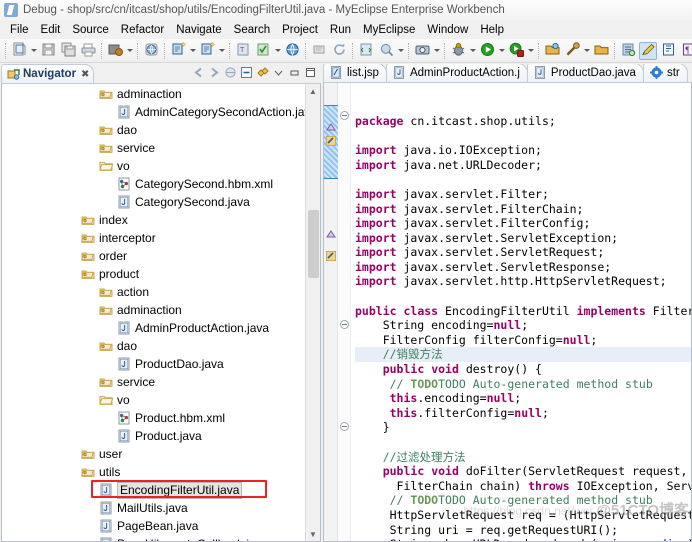  What do you see at coordinates (153, 238) in the screenshot?
I see `tree-item: interceptor` at bounding box center [153, 238].